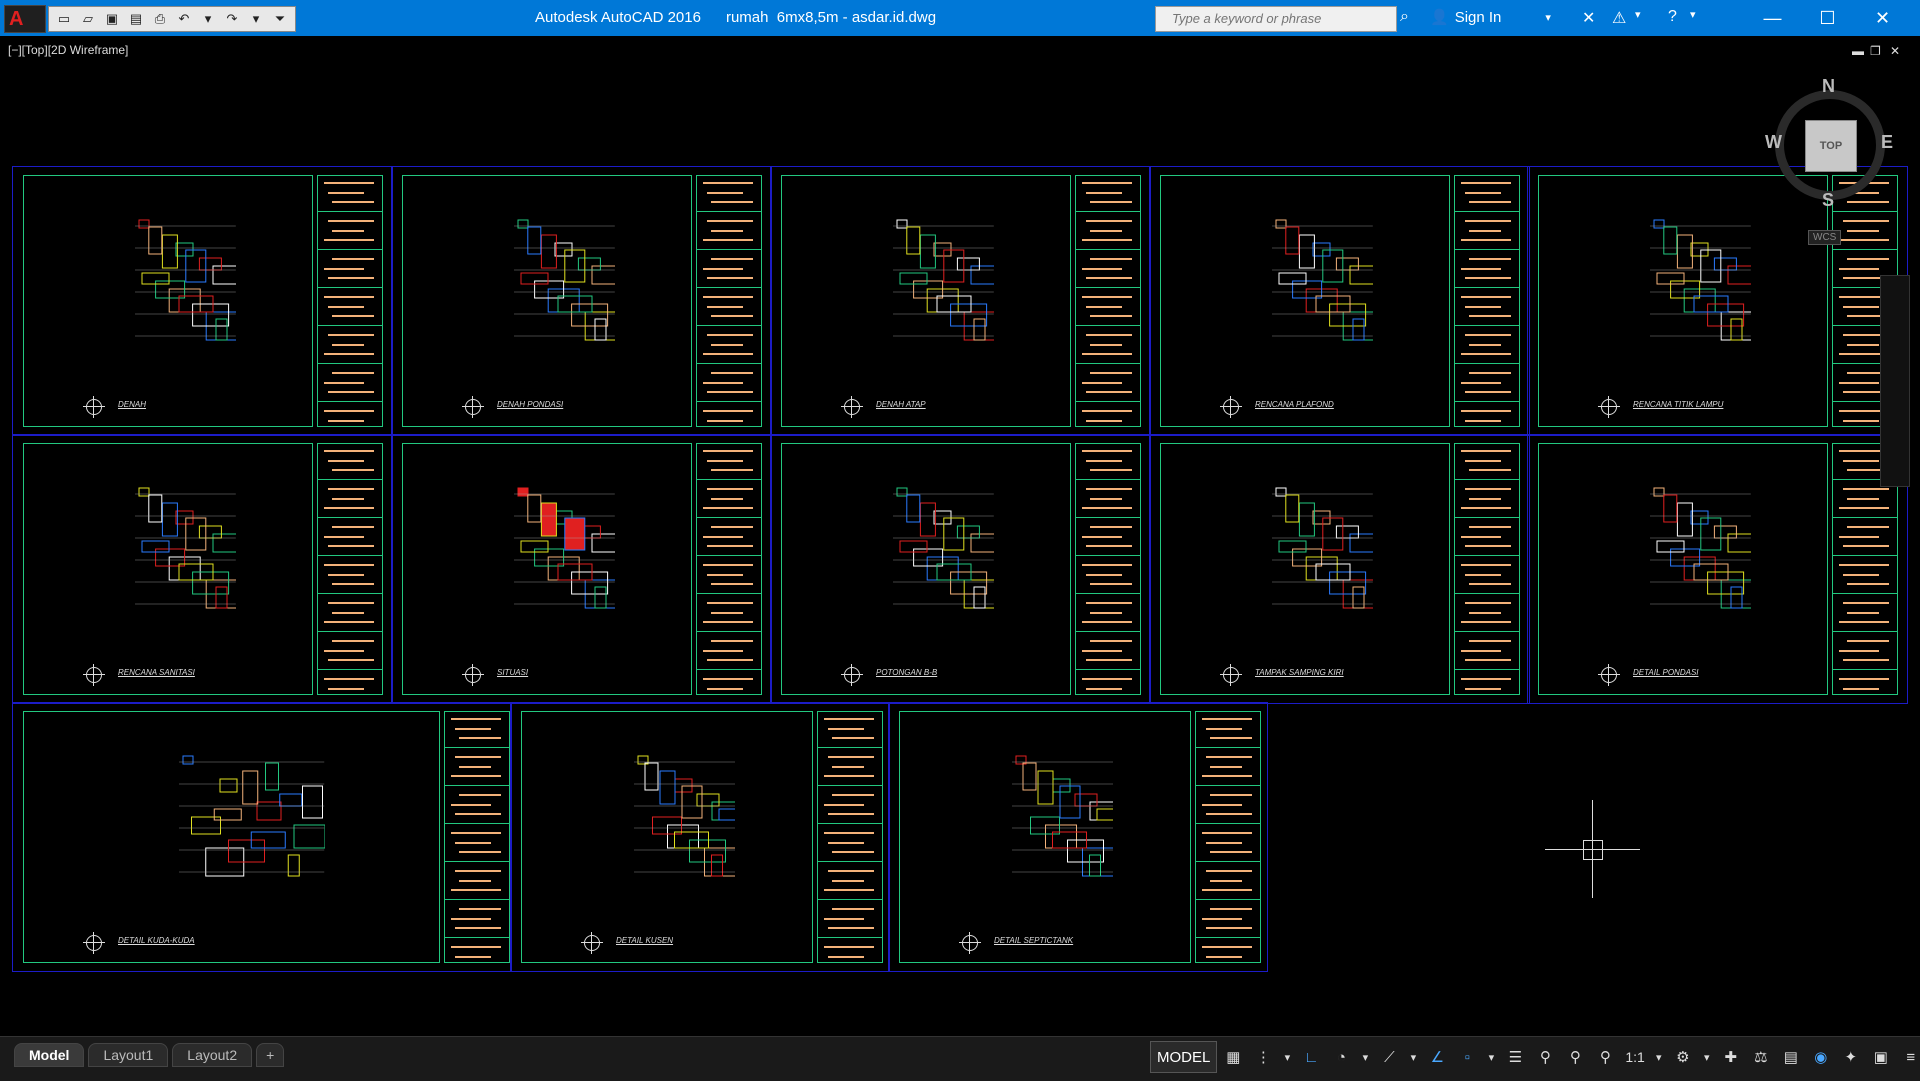 This screenshot has height=1081, width=1920. Describe the element at coordinates (1875, 51) in the screenshot. I see `viewport-restore-icon: ❐` at that location.